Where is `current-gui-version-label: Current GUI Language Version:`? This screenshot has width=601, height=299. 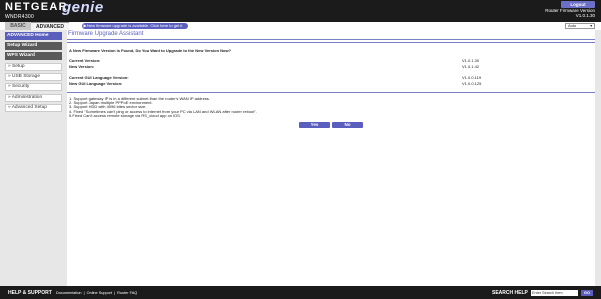
current-gui-version-label: Current GUI Language Version: is located at coordinates (99, 77).